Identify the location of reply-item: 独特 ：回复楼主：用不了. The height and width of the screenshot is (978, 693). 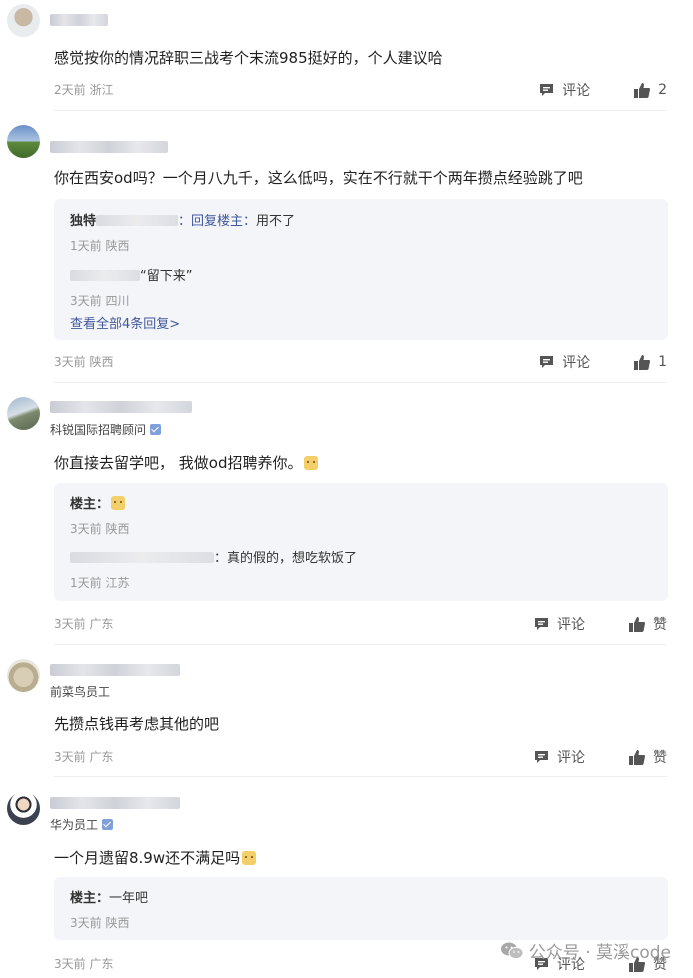
(182, 219).